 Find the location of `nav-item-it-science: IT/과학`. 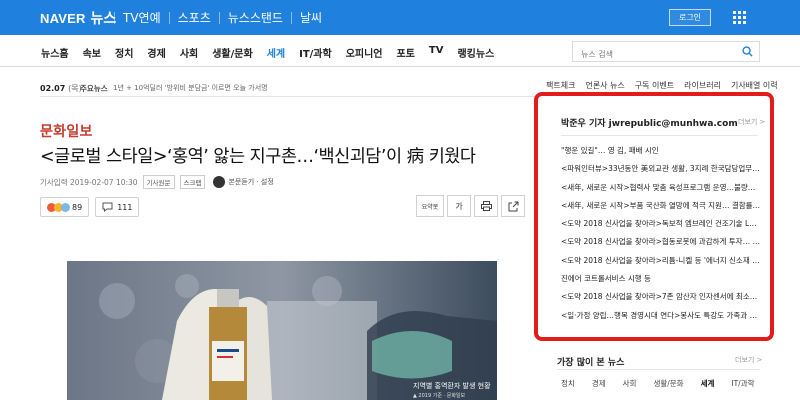

nav-item-it-science: IT/과학 is located at coordinates (315, 52).